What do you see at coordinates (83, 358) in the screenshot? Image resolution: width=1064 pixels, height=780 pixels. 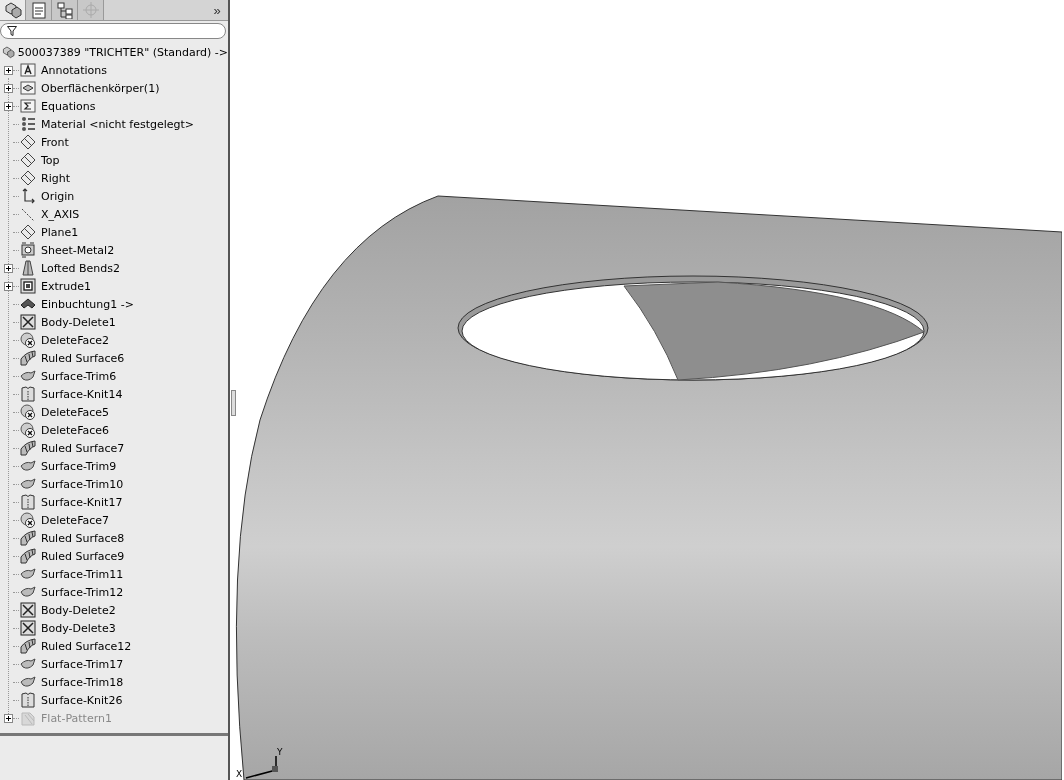 I see `tree-item: Ruled Surface6` at bounding box center [83, 358].